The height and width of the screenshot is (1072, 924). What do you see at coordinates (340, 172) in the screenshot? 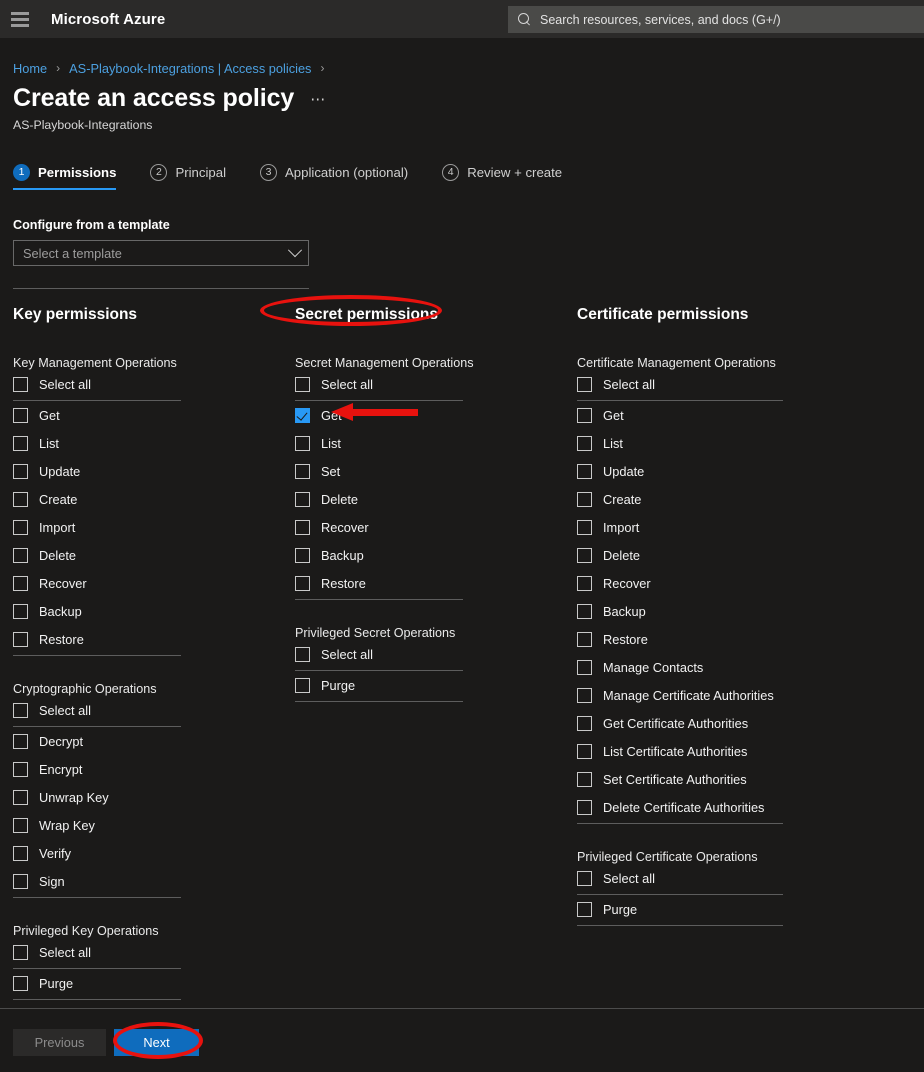
I see `tab-application: 3 Application (optional)` at bounding box center [340, 172].